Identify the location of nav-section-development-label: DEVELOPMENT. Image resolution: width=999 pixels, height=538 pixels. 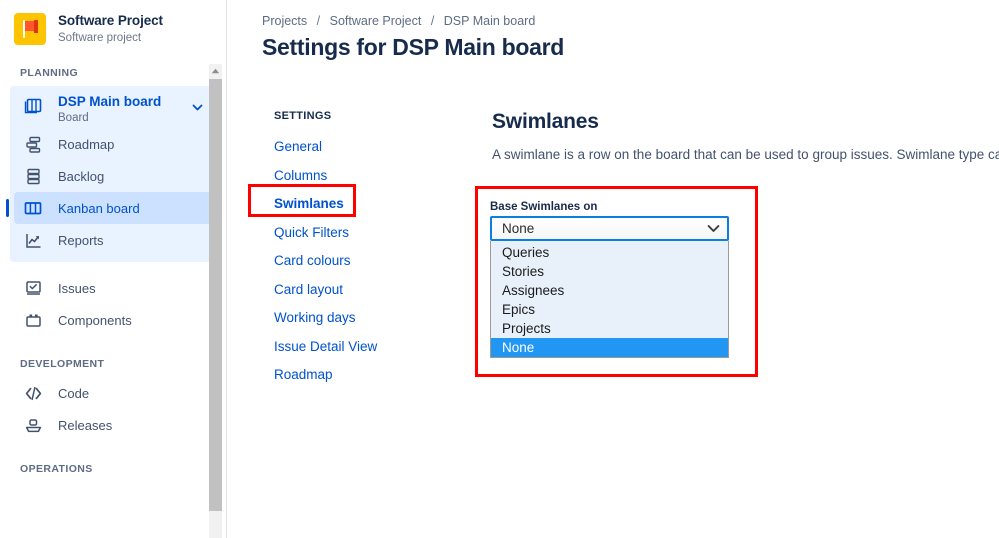
(62, 364).